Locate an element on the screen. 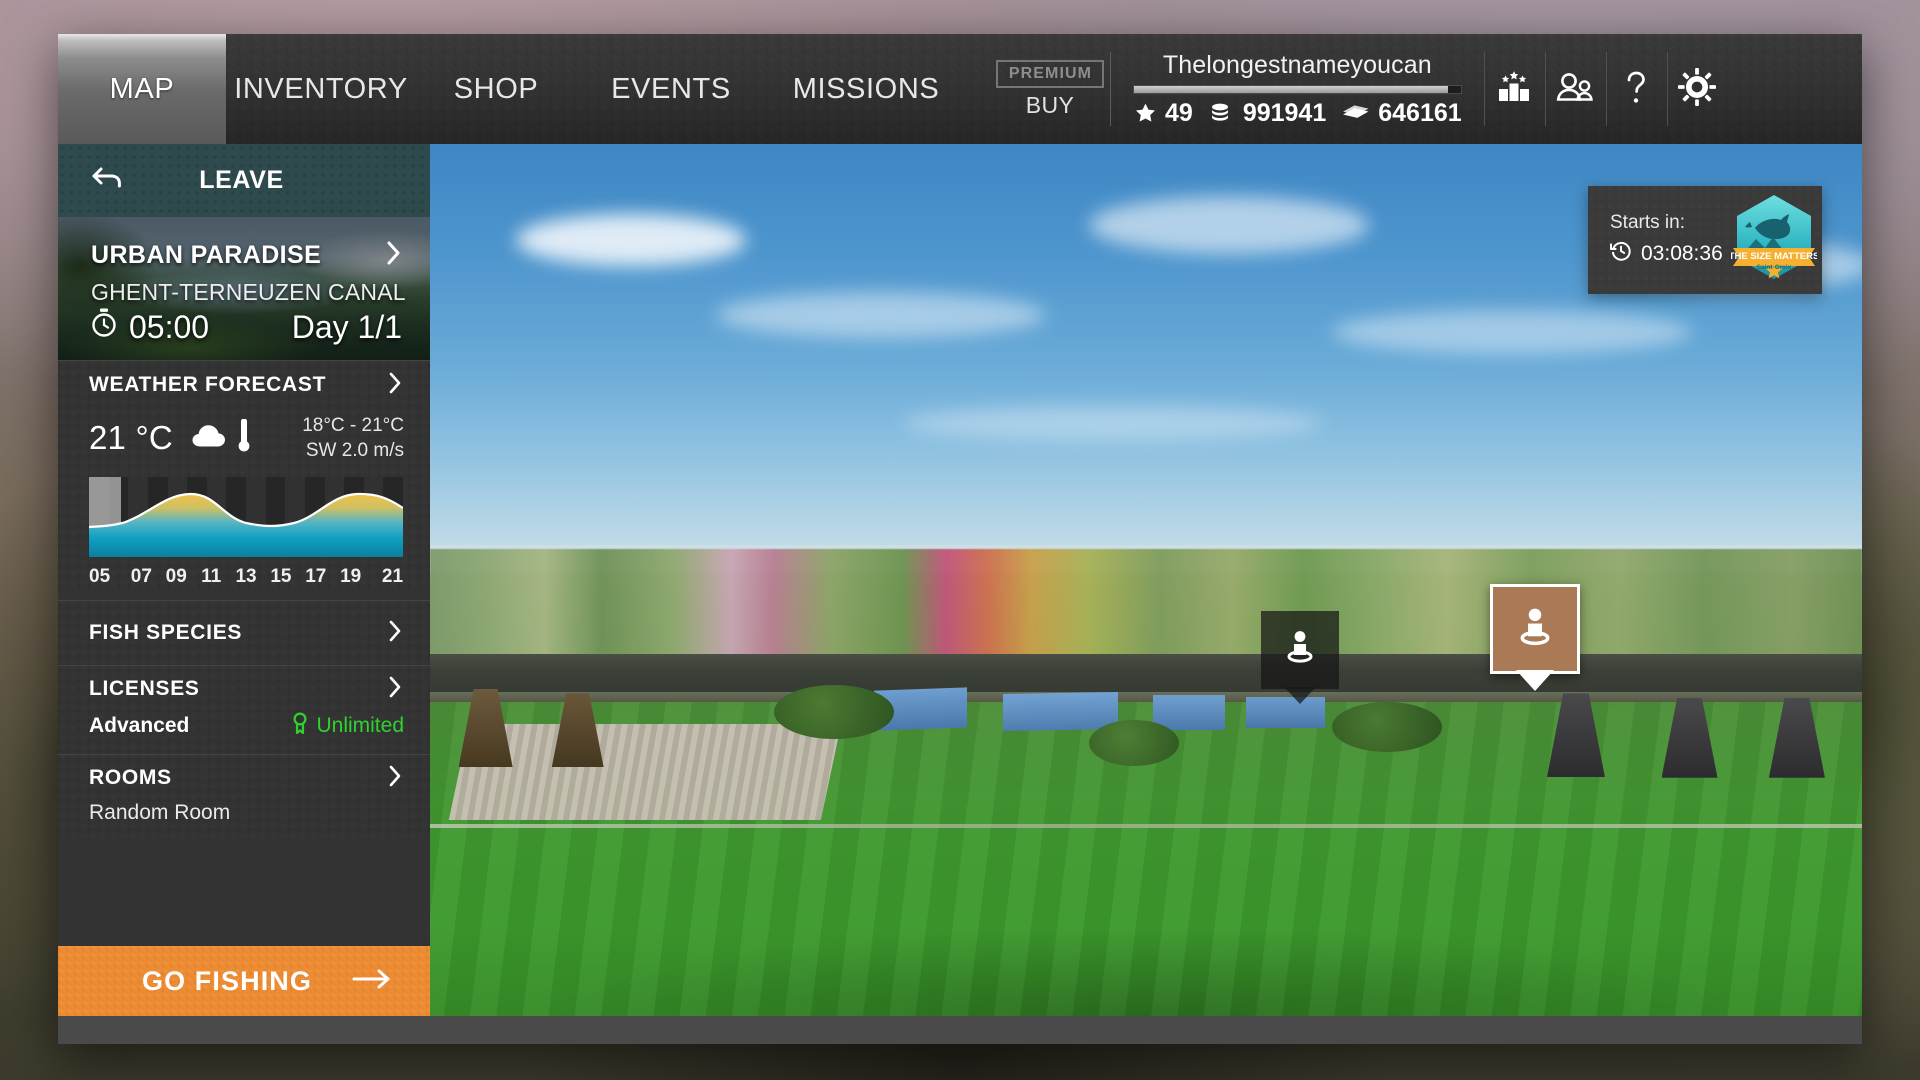  username-label: Thelongestnameyoucan is located at coordinates (1297, 64).